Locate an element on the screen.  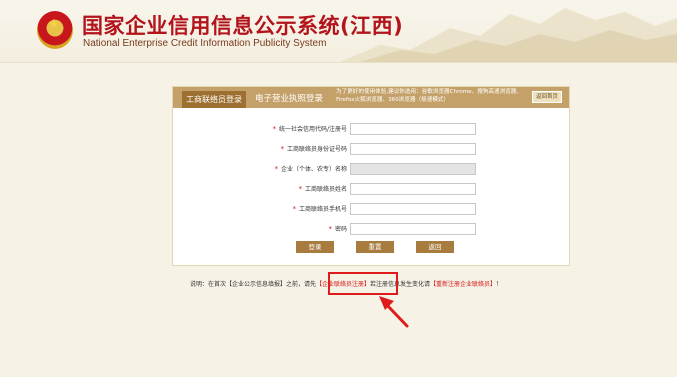
field-label: * 工商联络员身份证号码 is located at coordinates (313, 149).